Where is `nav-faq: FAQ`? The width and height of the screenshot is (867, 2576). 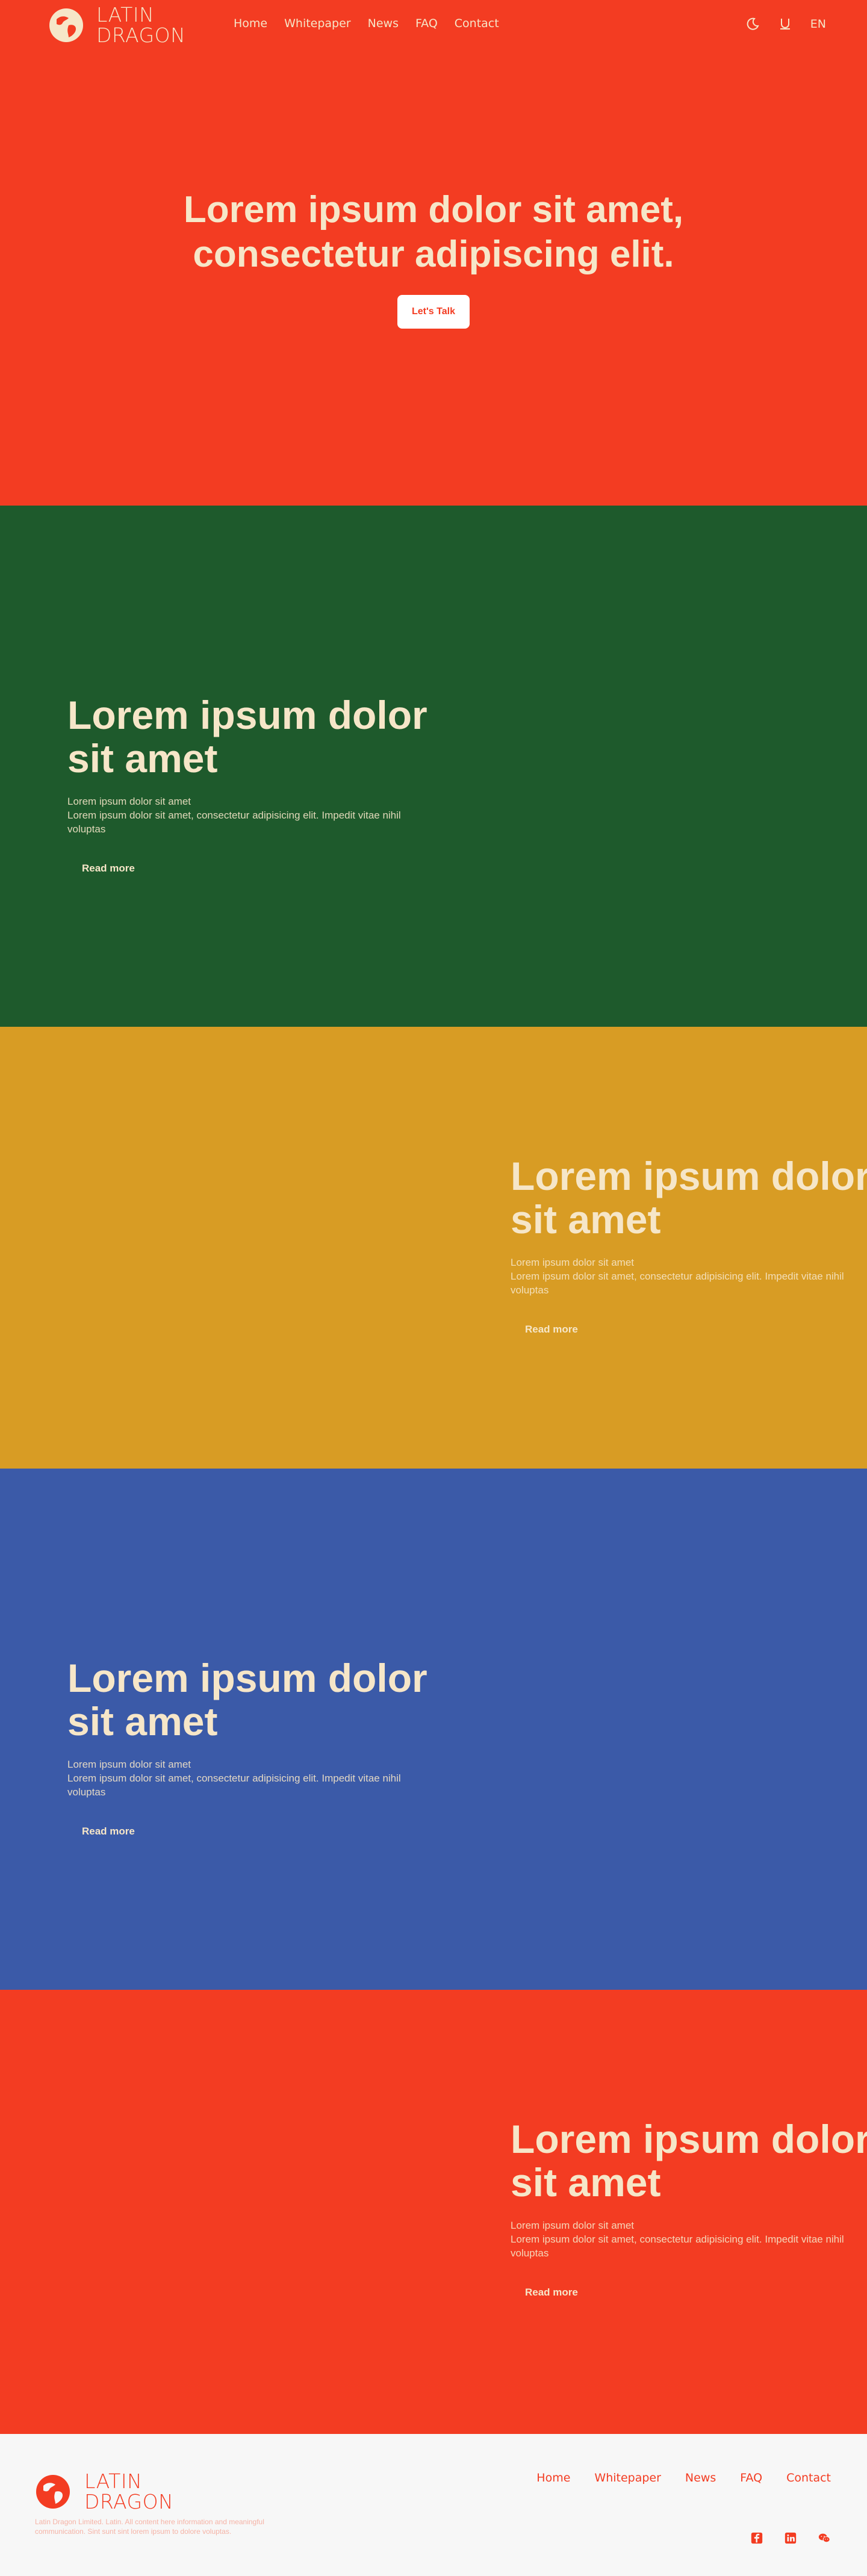 nav-faq: FAQ is located at coordinates (426, 23).